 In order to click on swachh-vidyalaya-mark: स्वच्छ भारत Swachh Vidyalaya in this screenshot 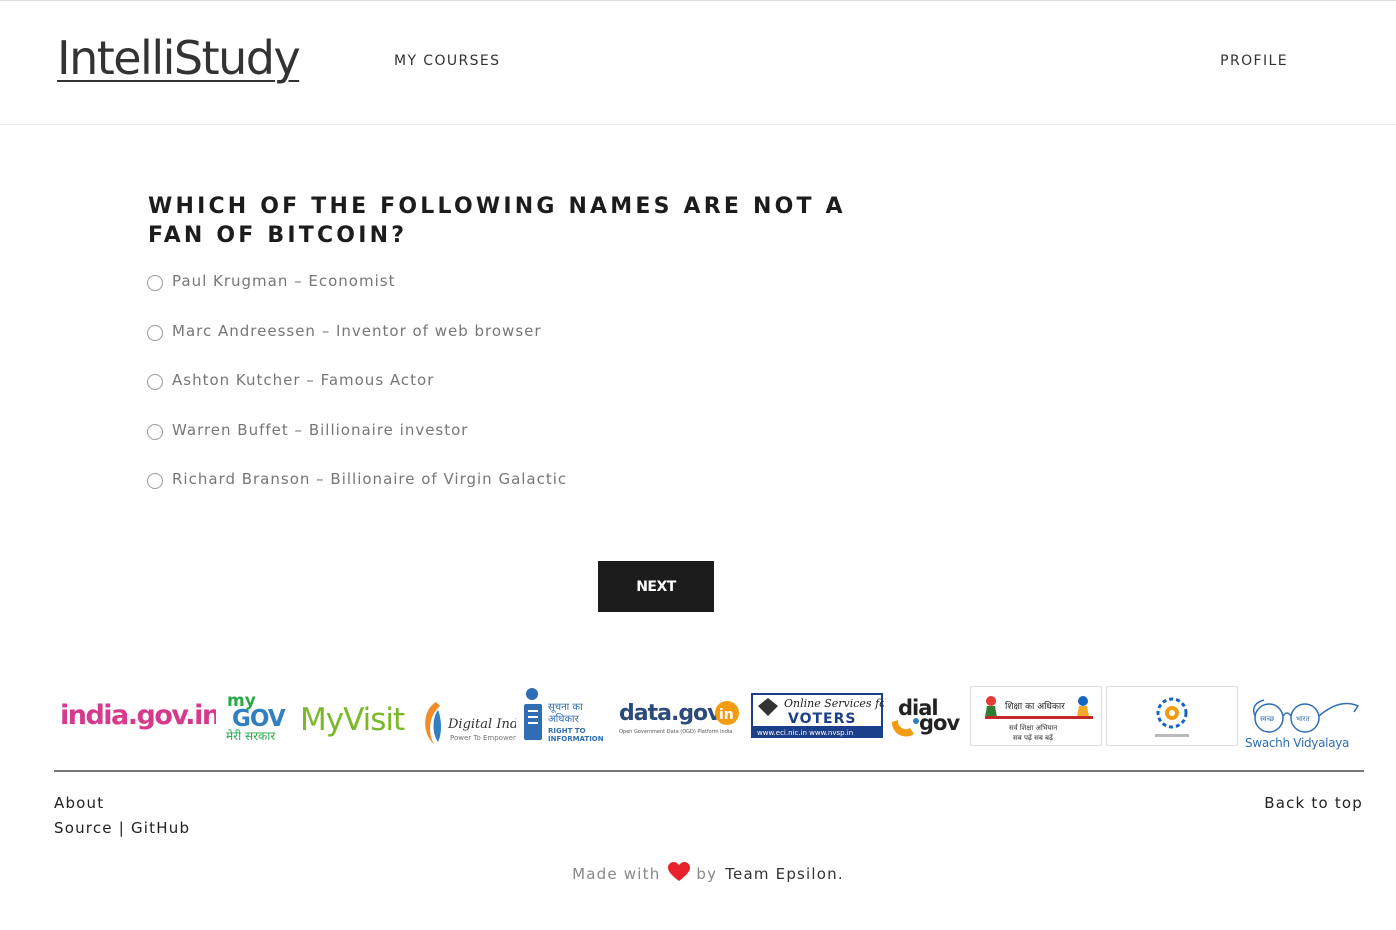, I will do `click(1302, 724)`.